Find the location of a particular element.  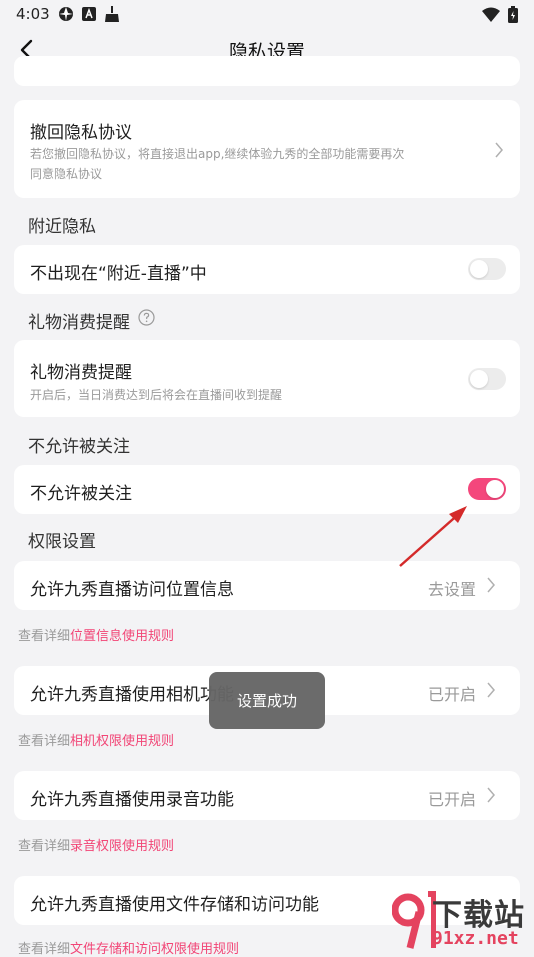

status-system-icons is located at coordinates (500, 16).